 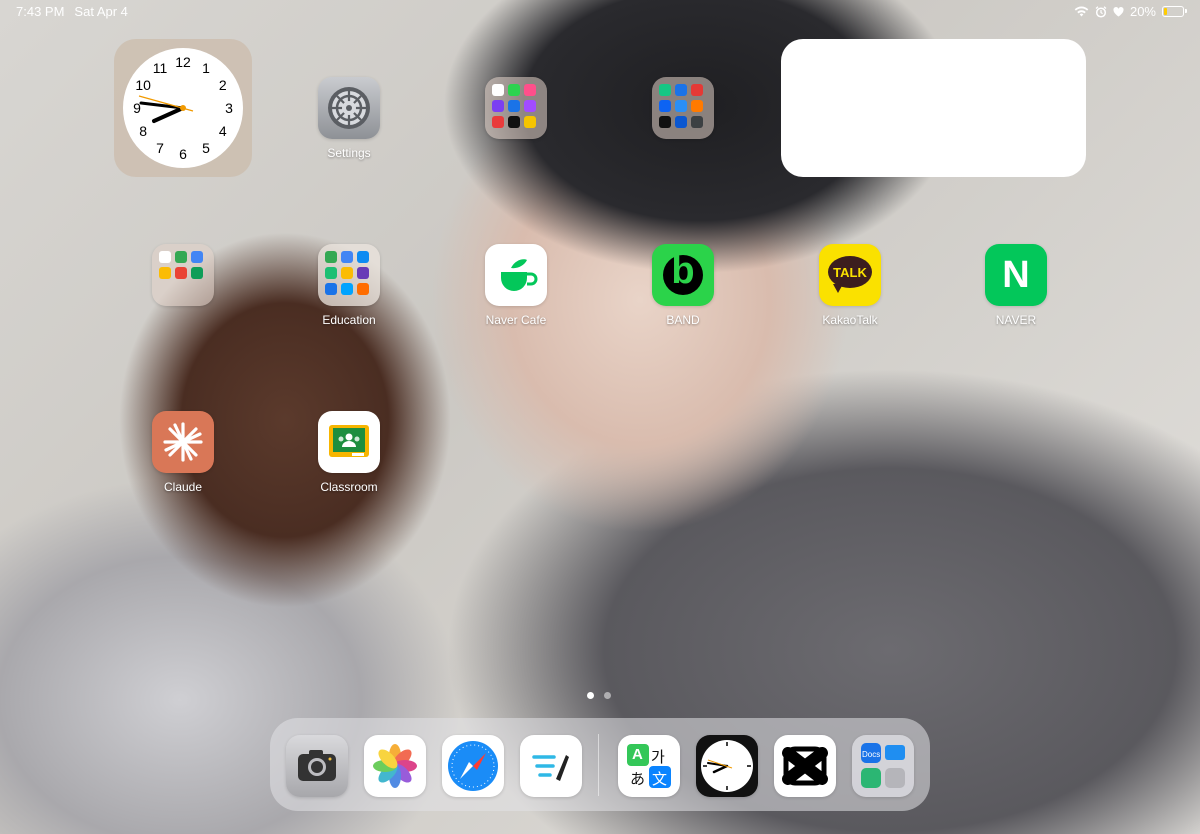 What do you see at coordinates (638, 779) in the screenshot?
I see `translate-glyph-3: あ` at bounding box center [638, 779].